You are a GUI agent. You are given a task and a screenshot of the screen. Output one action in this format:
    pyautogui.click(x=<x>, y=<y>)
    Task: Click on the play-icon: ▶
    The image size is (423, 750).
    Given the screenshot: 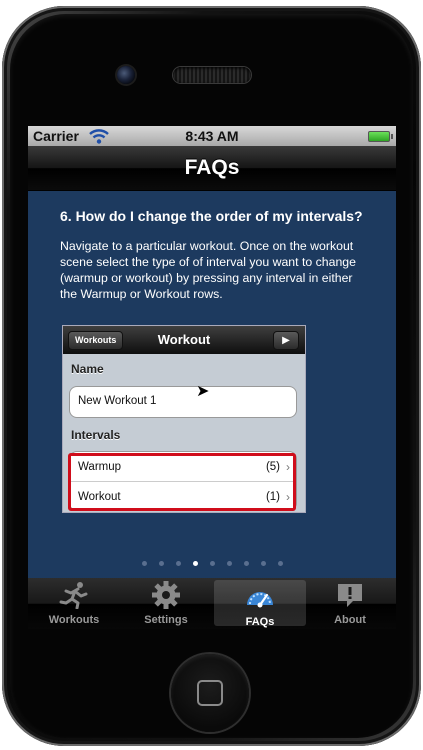 What is the action you would take?
    pyautogui.click(x=286, y=340)
    